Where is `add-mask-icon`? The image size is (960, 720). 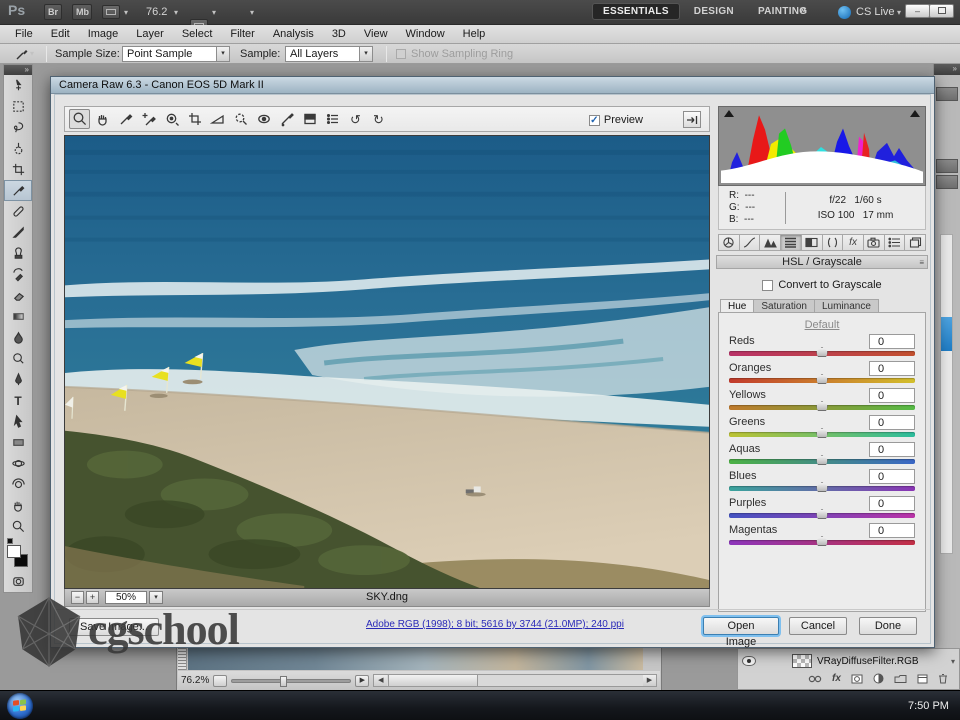 add-mask-icon is located at coordinates (857, 679).